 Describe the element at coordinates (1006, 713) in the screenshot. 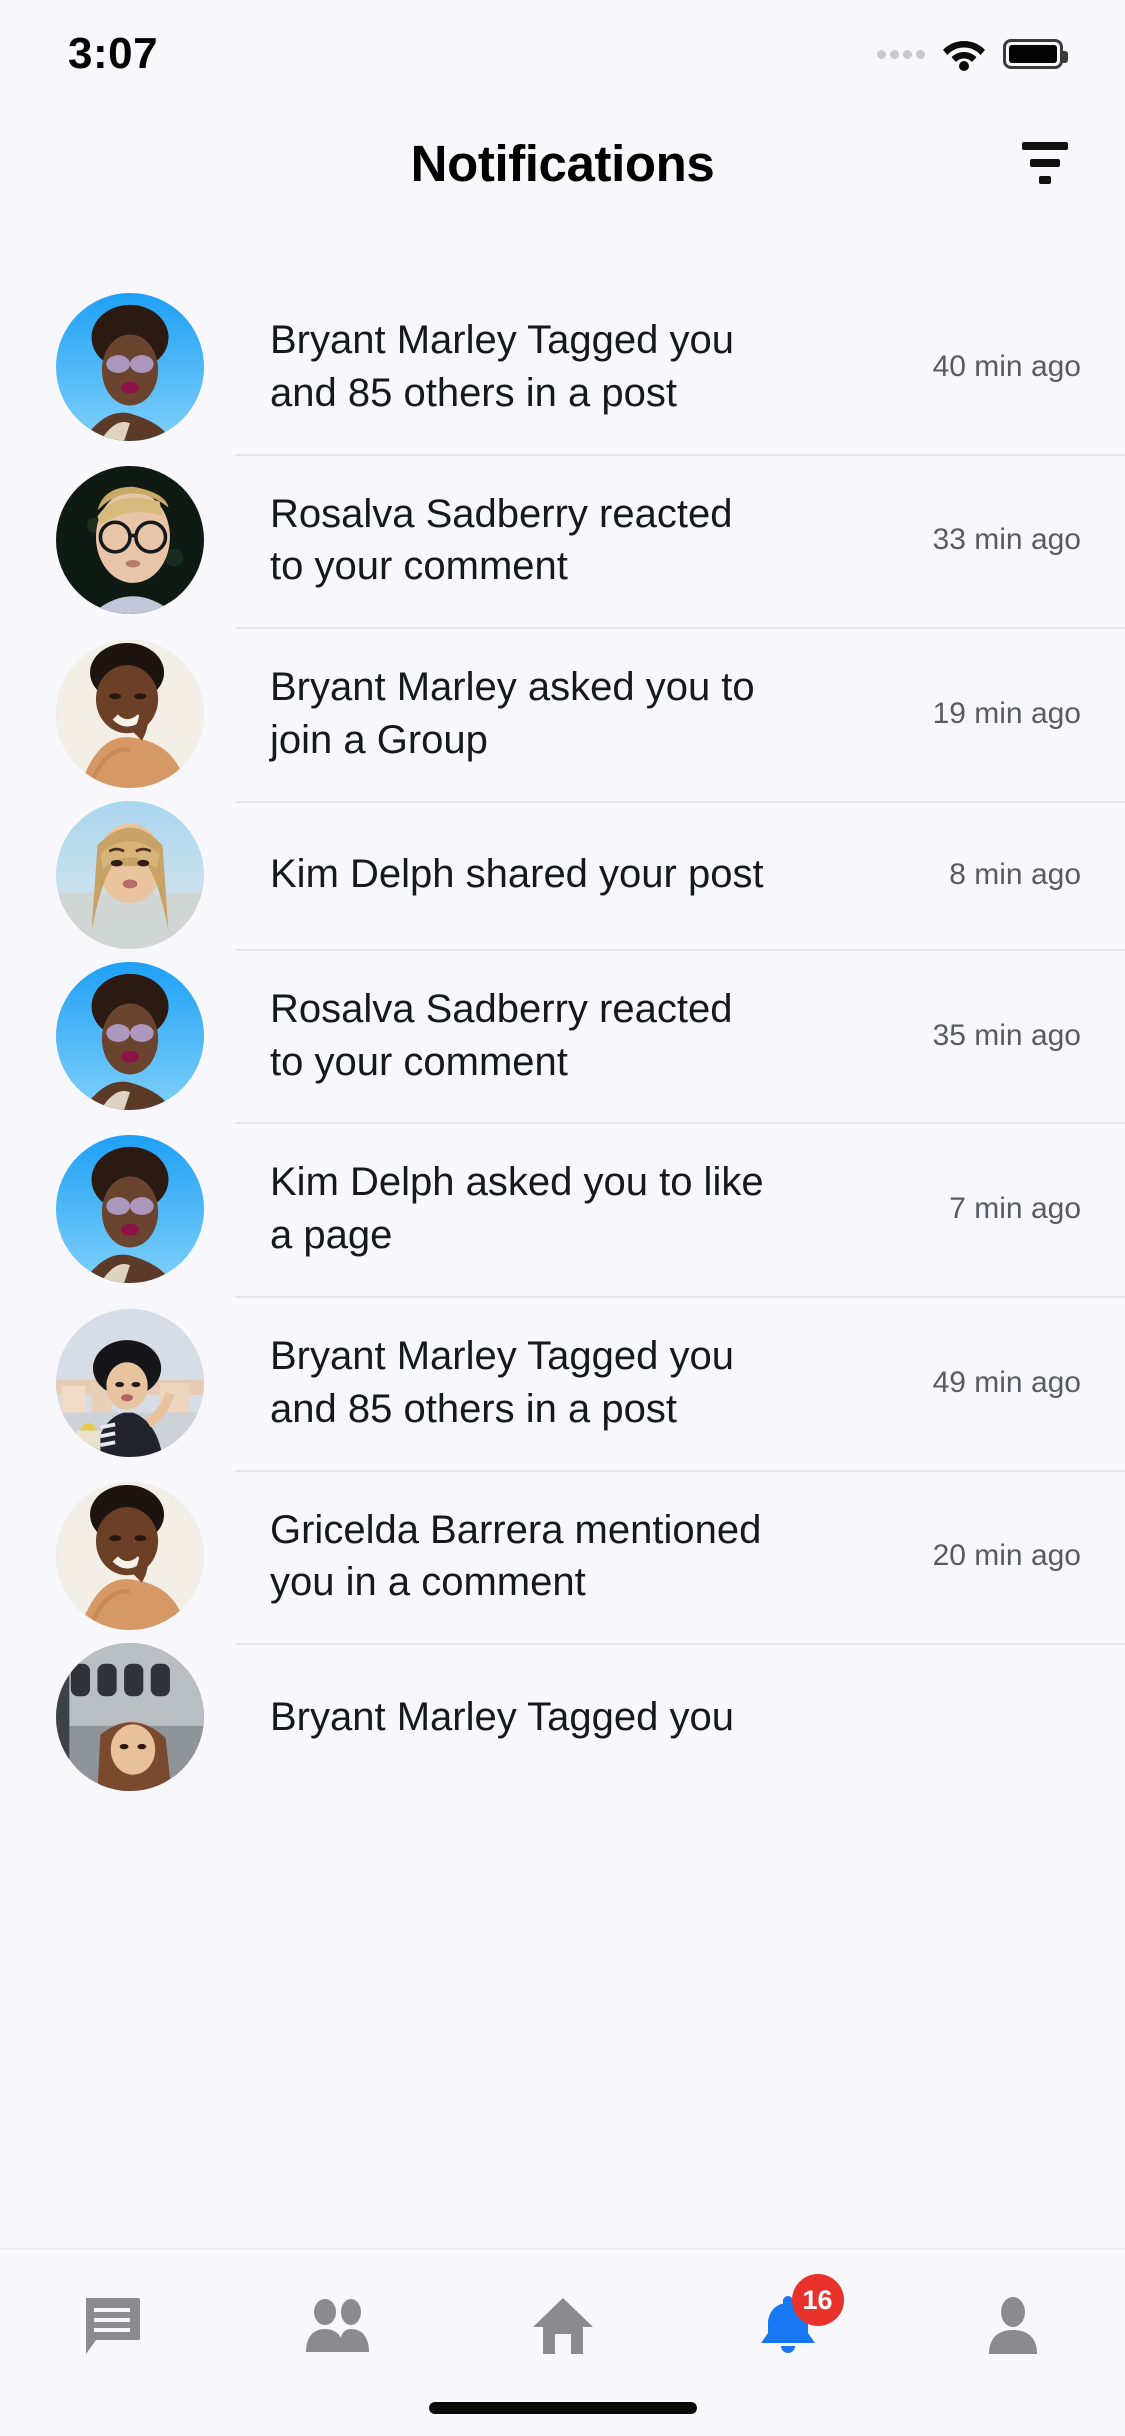

I see `notification-time: 19 min ago` at that location.